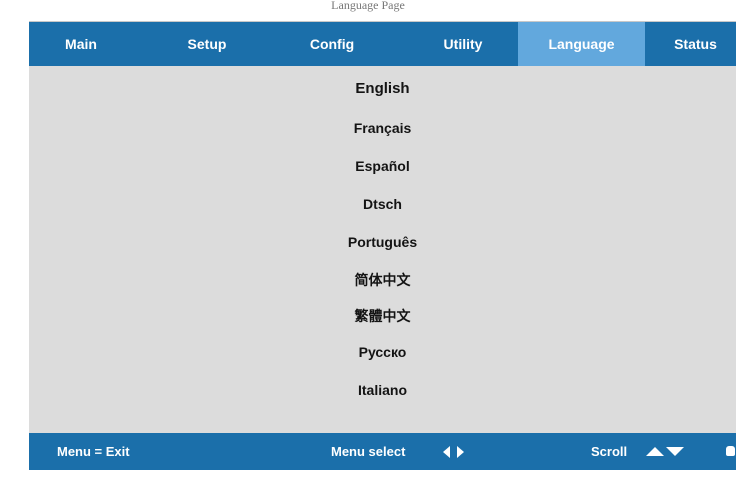  Describe the element at coordinates (382, 128) in the screenshot. I see `language-option-francais: Français` at that location.